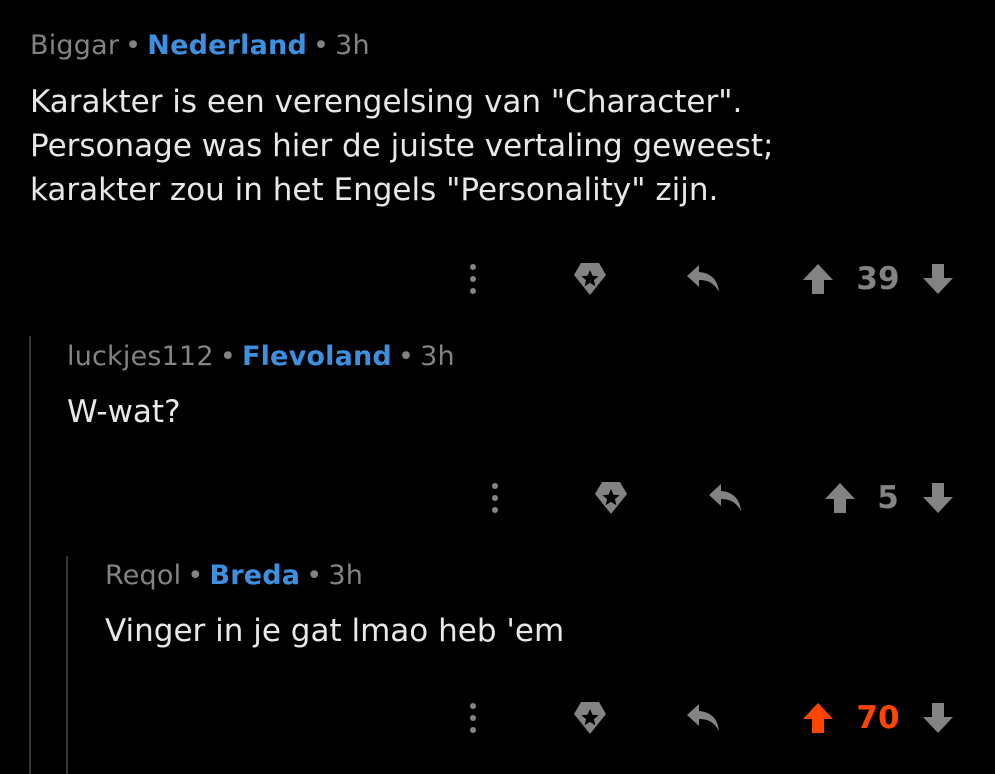 Image resolution: width=995 pixels, height=774 pixels. What do you see at coordinates (878, 279) in the screenshot?
I see `vote-score: 39` at bounding box center [878, 279].